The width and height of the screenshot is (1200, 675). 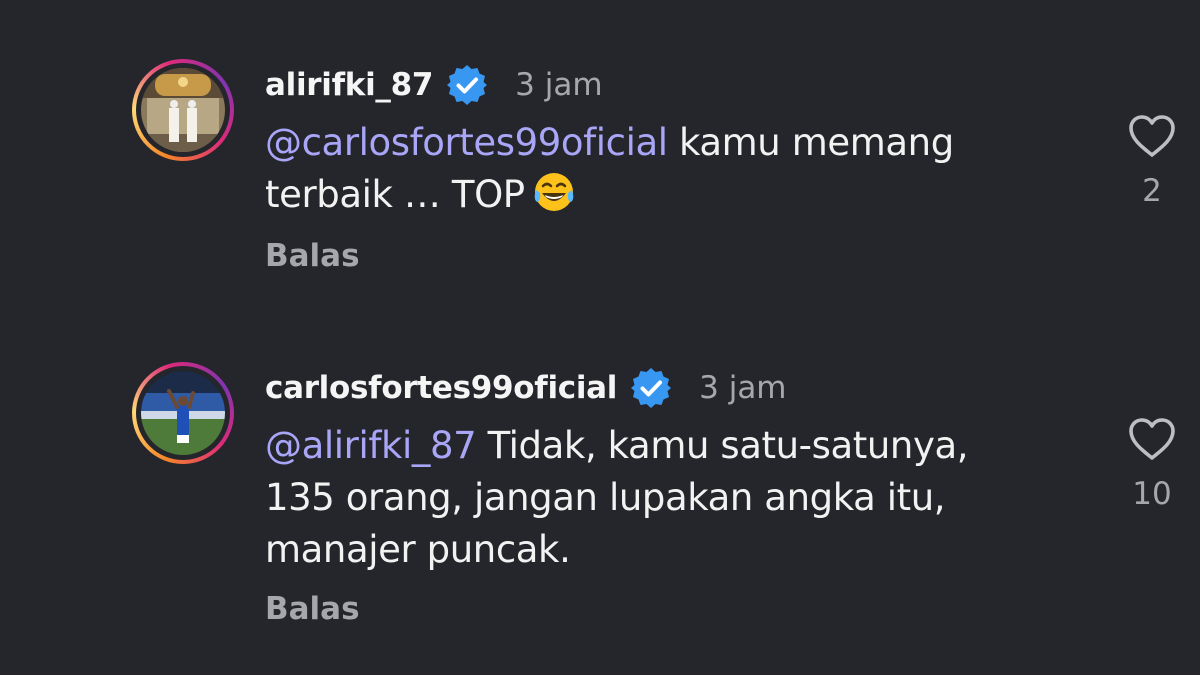 I want to click on comment-text-line: Tidak, kamu satu-satunya,, so click(x=722, y=445).